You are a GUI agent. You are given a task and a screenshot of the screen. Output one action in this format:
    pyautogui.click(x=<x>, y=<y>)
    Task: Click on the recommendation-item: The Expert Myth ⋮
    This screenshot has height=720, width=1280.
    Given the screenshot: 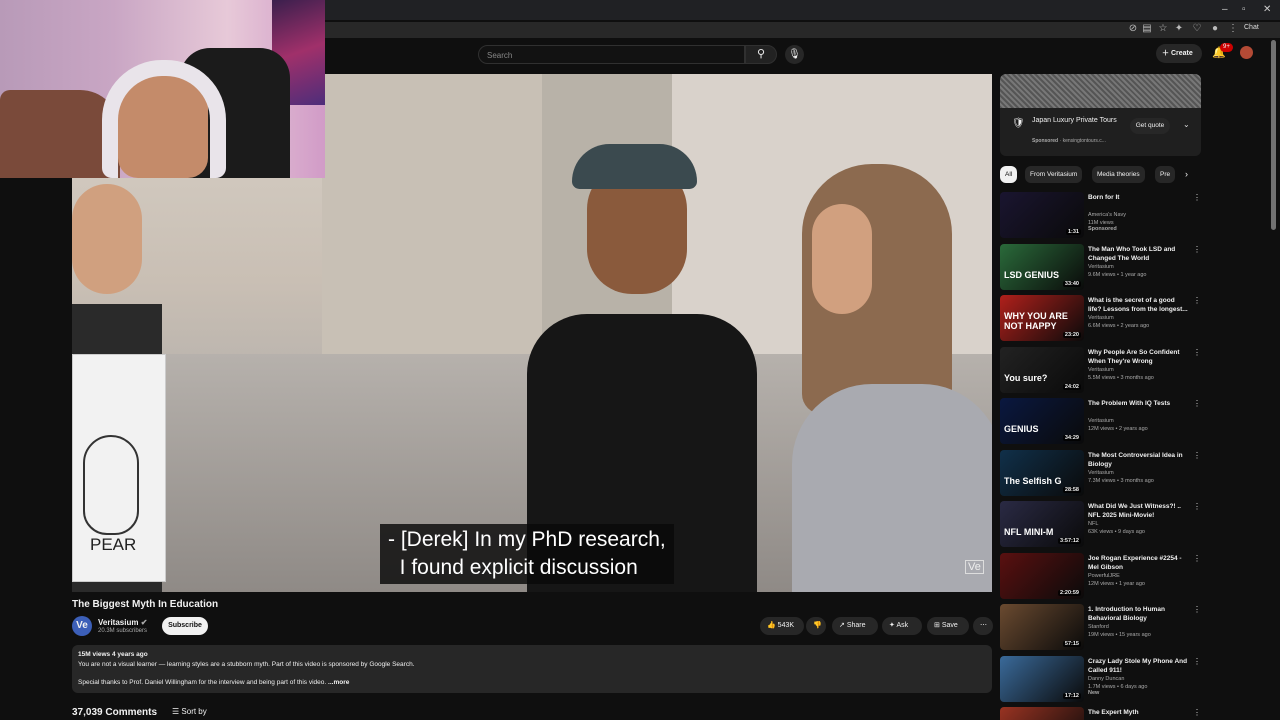 What is the action you would take?
    pyautogui.click(x=1100, y=713)
    